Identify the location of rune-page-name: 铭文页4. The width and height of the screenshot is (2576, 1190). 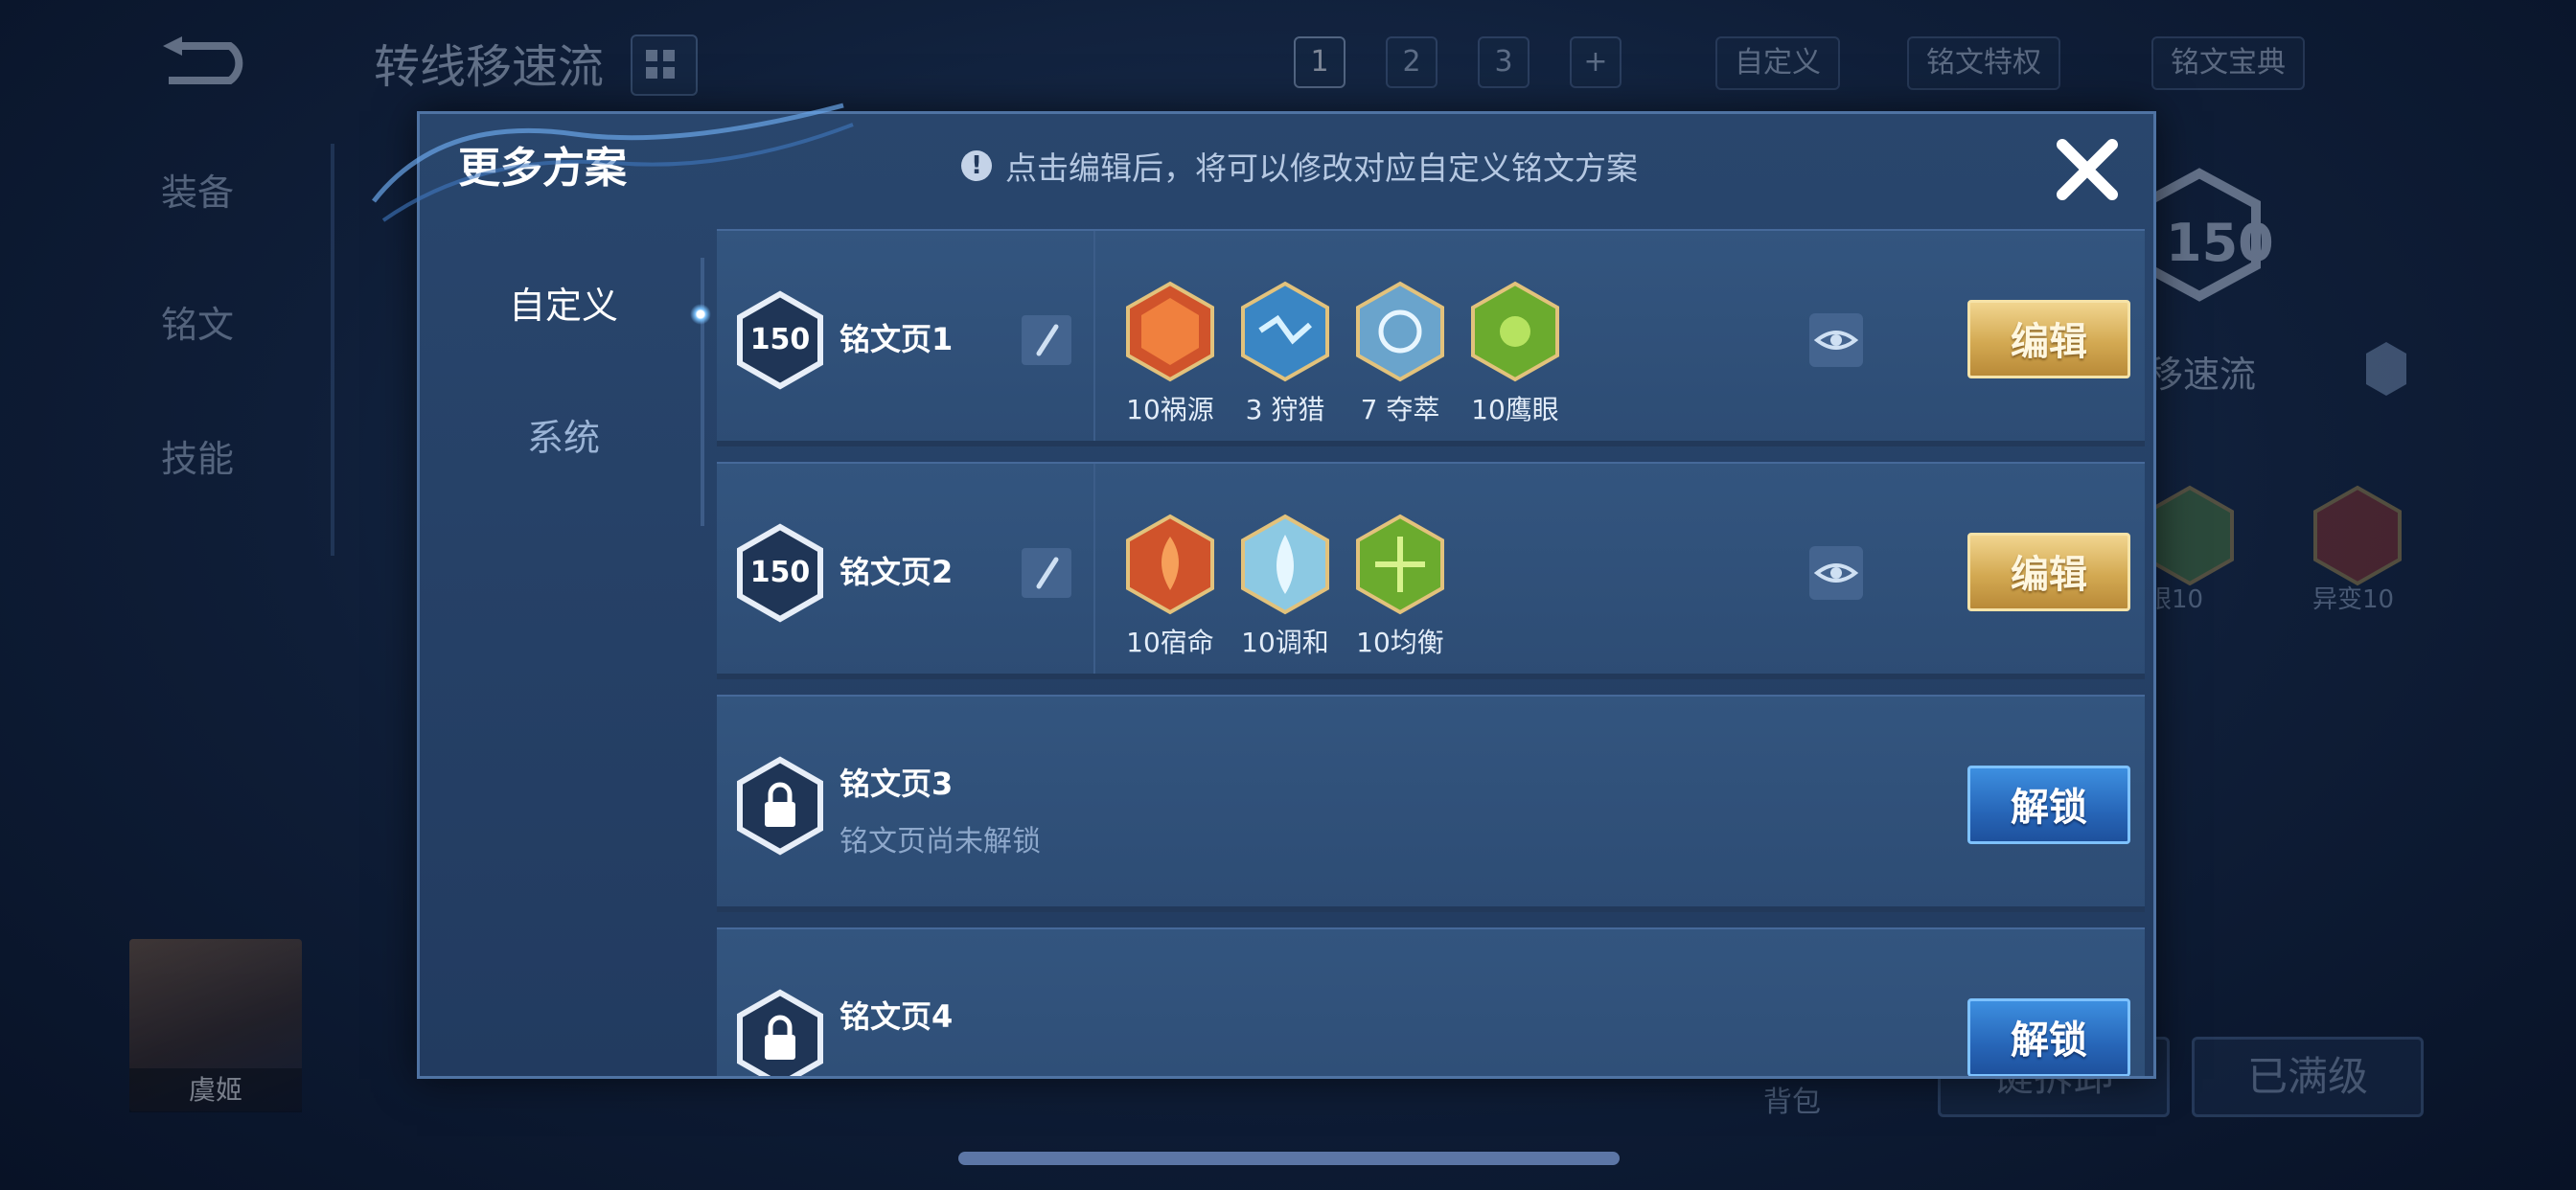
(897, 1016).